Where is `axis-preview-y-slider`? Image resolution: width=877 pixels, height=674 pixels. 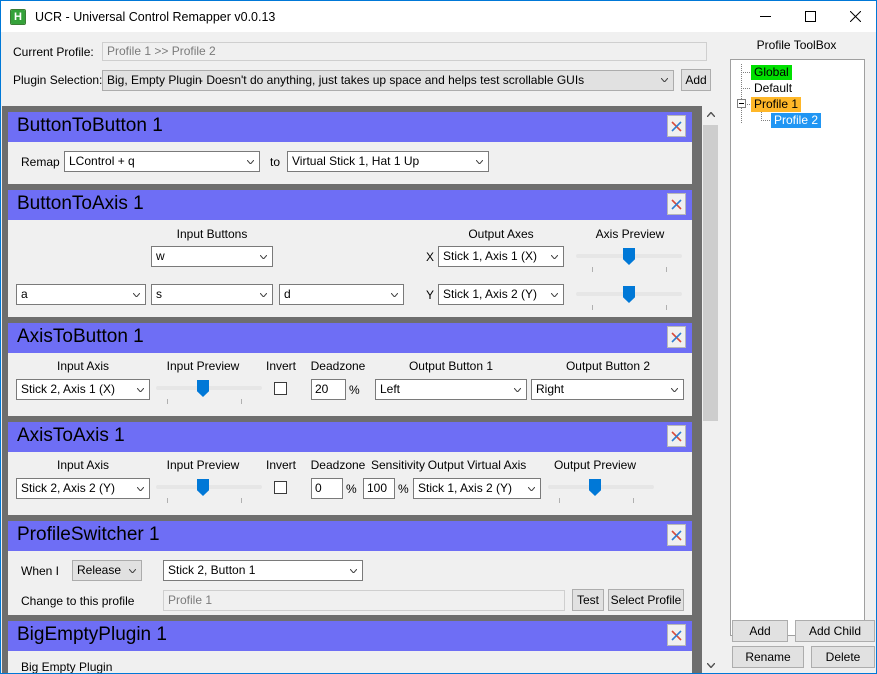 axis-preview-y-slider is located at coordinates (629, 297).